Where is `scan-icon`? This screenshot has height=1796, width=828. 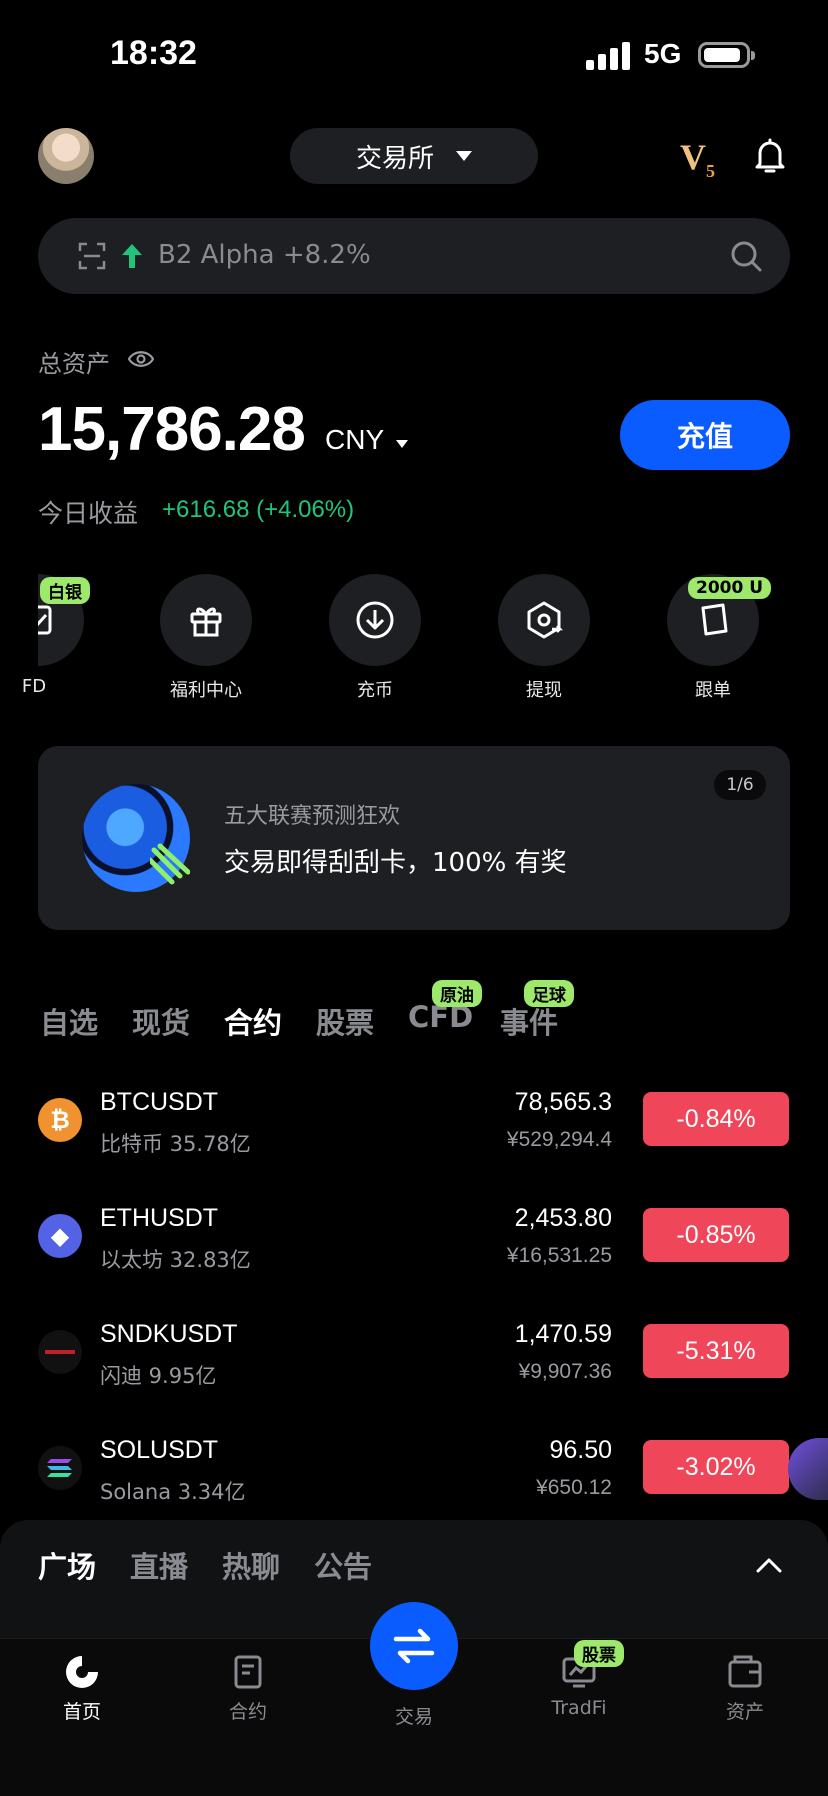 scan-icon is located at coordinates (92, 256).